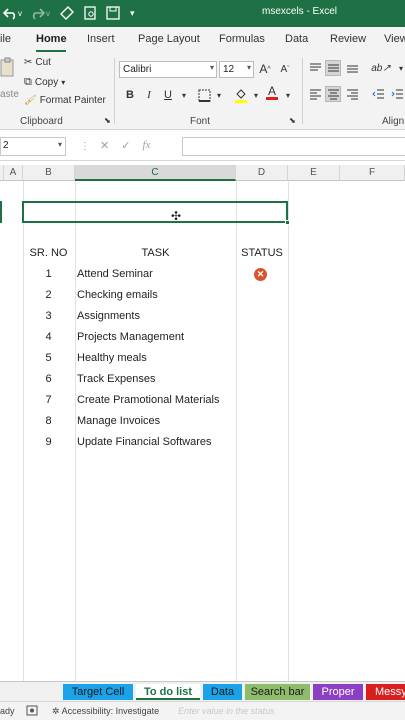 This screenshot has width=405, height=720. I want to click on sr-no-cell: 3, so click(48, 316).